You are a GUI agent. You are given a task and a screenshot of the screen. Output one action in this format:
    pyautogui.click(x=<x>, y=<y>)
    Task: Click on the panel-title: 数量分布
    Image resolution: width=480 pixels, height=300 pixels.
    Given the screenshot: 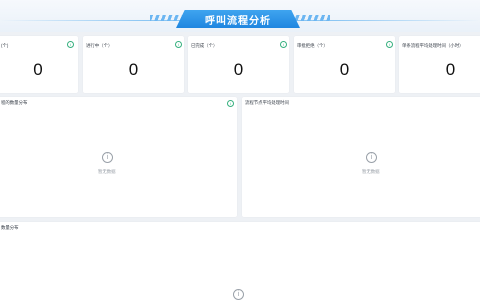 What is the action you would take?
    pyautogui.click(x=10, y=227)
    